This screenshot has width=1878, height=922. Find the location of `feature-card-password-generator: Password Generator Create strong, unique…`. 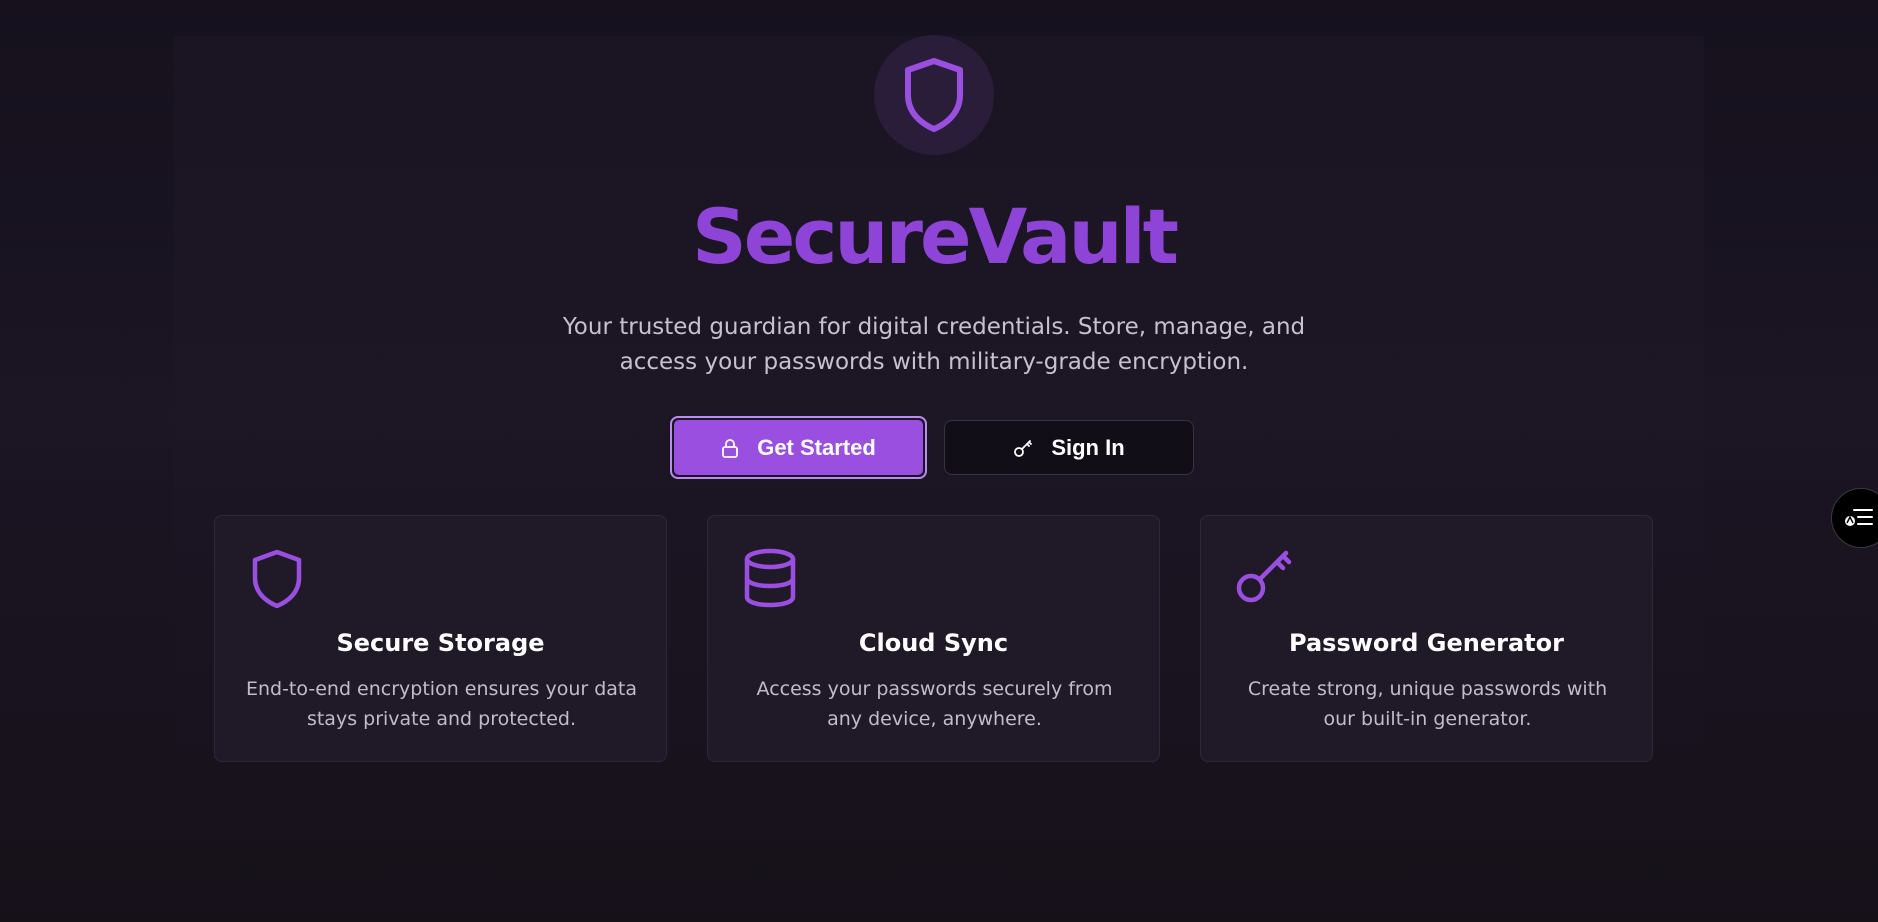

feature-card-password-generator: Password Generator Create strong, unique… is located at coordinates (1426, 638).